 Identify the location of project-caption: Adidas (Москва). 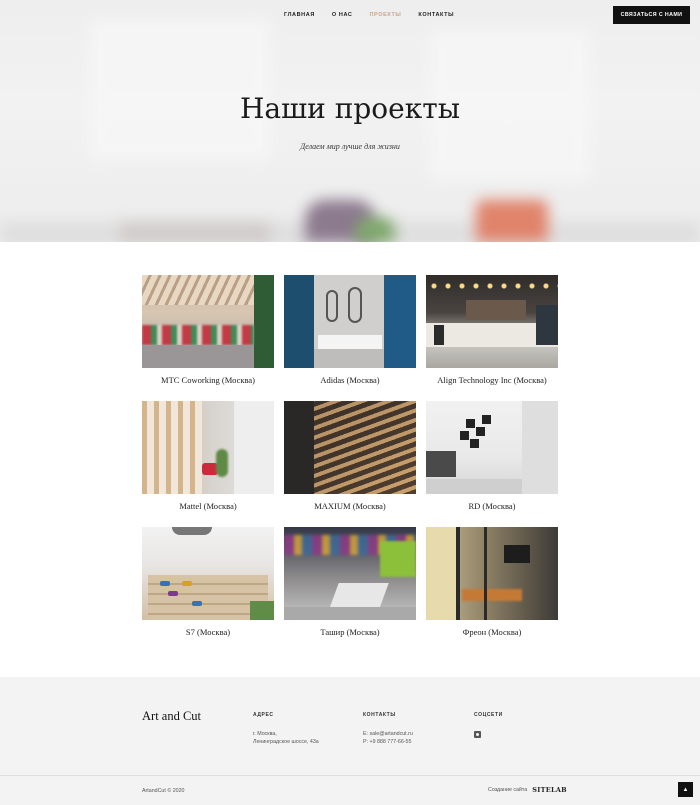
(350, 380).